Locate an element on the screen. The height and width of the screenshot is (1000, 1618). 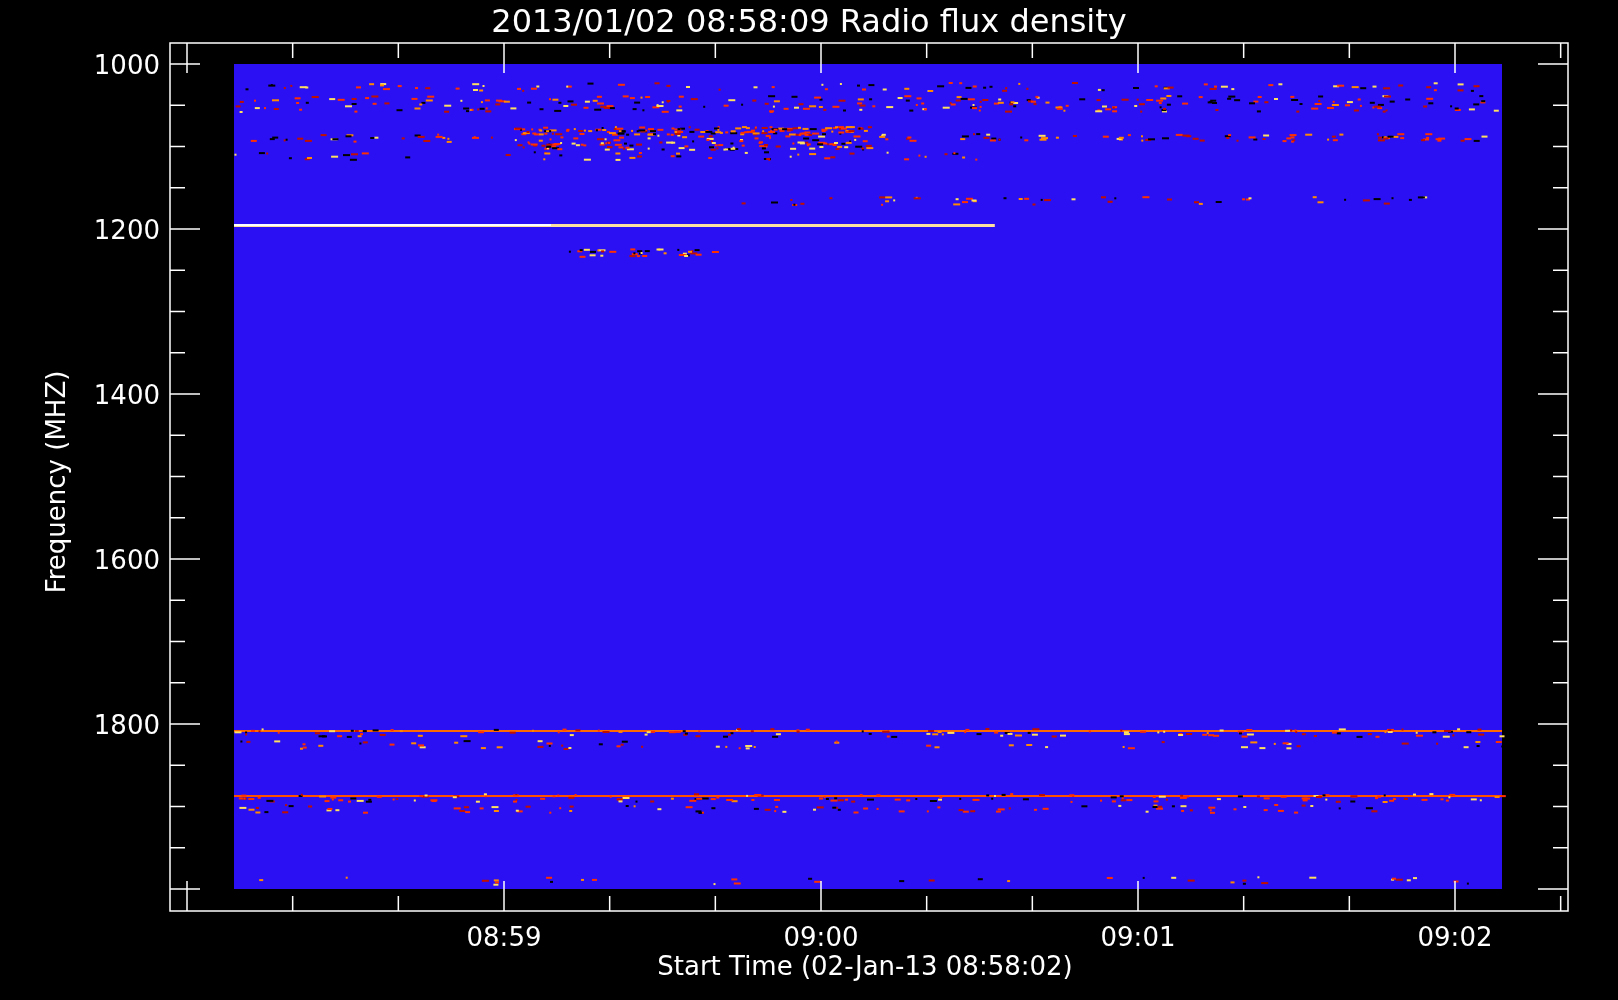
axis-tick-label: 1800 is located at coordinates (126, 725).